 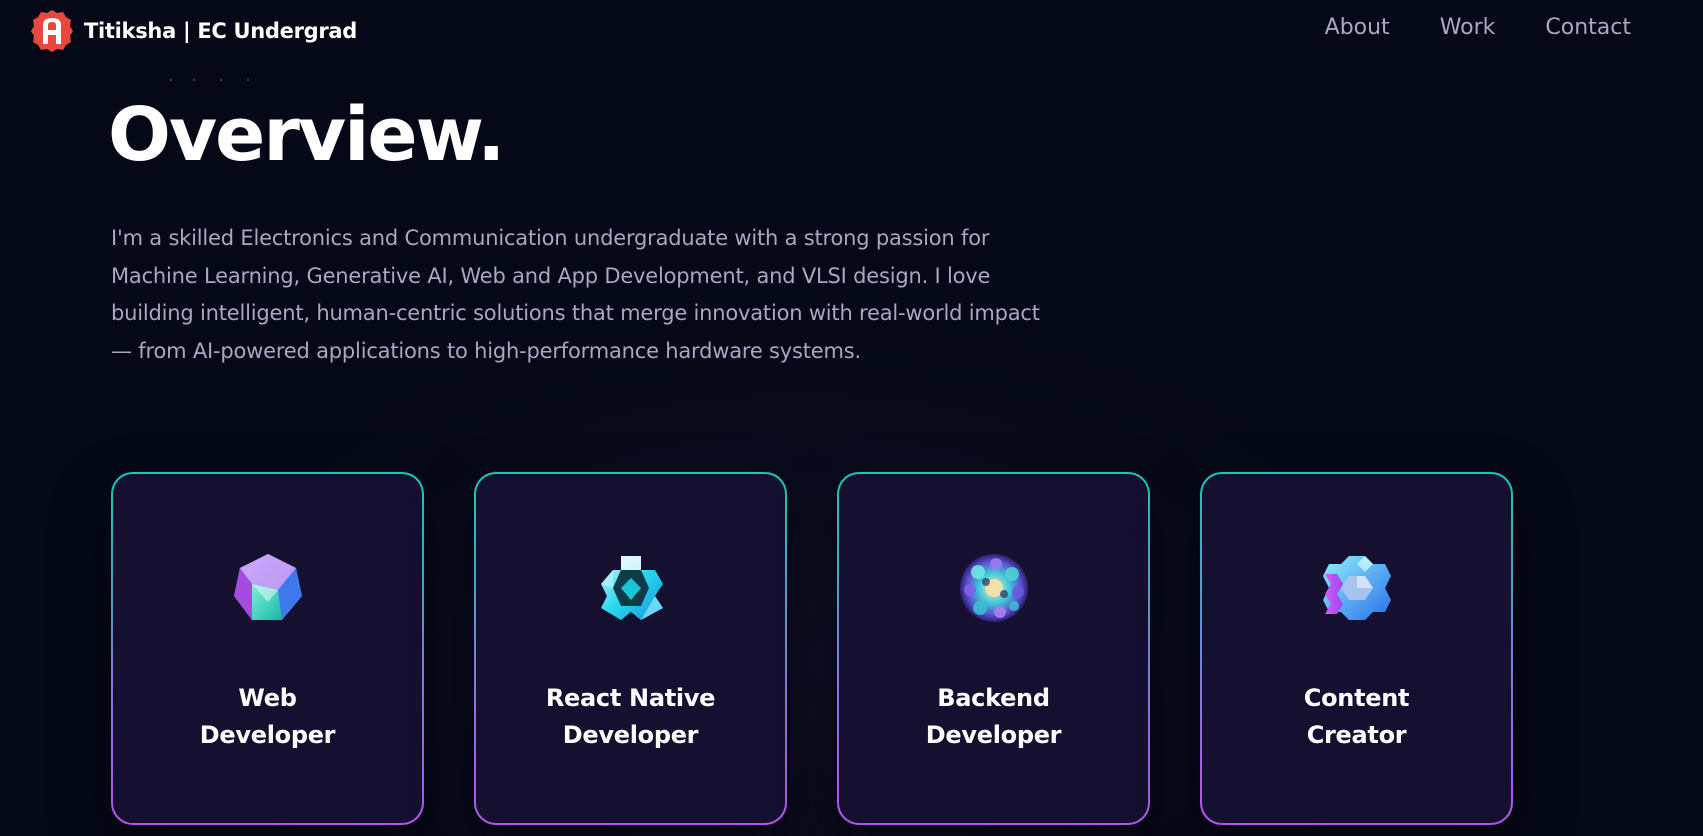 What do you see at coordinates (631, 588) in the screenshot?
I see `react-native-developer-icon` at bounding box center [631, 588].